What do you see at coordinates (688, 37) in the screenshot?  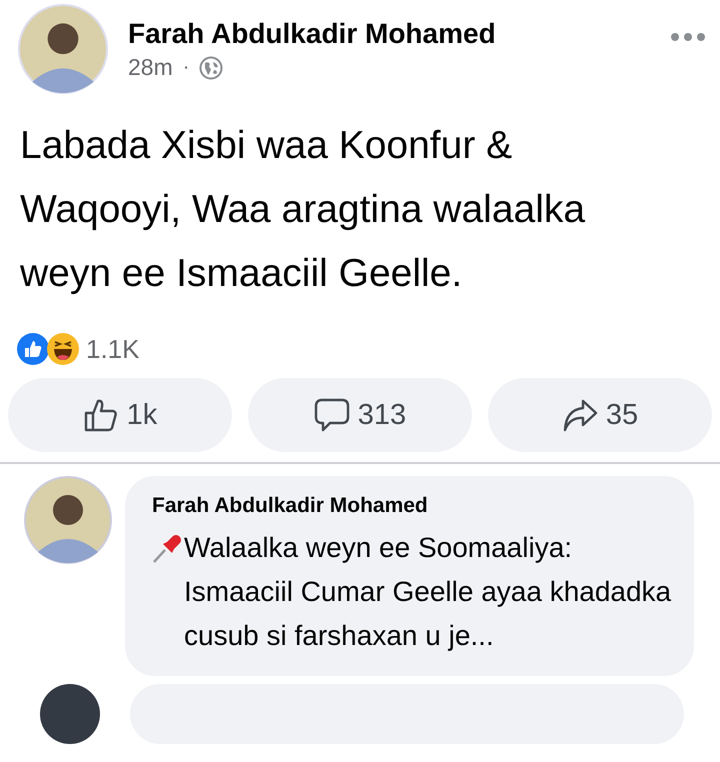 I see `more-options-icon` at bounding box center [688, 37].